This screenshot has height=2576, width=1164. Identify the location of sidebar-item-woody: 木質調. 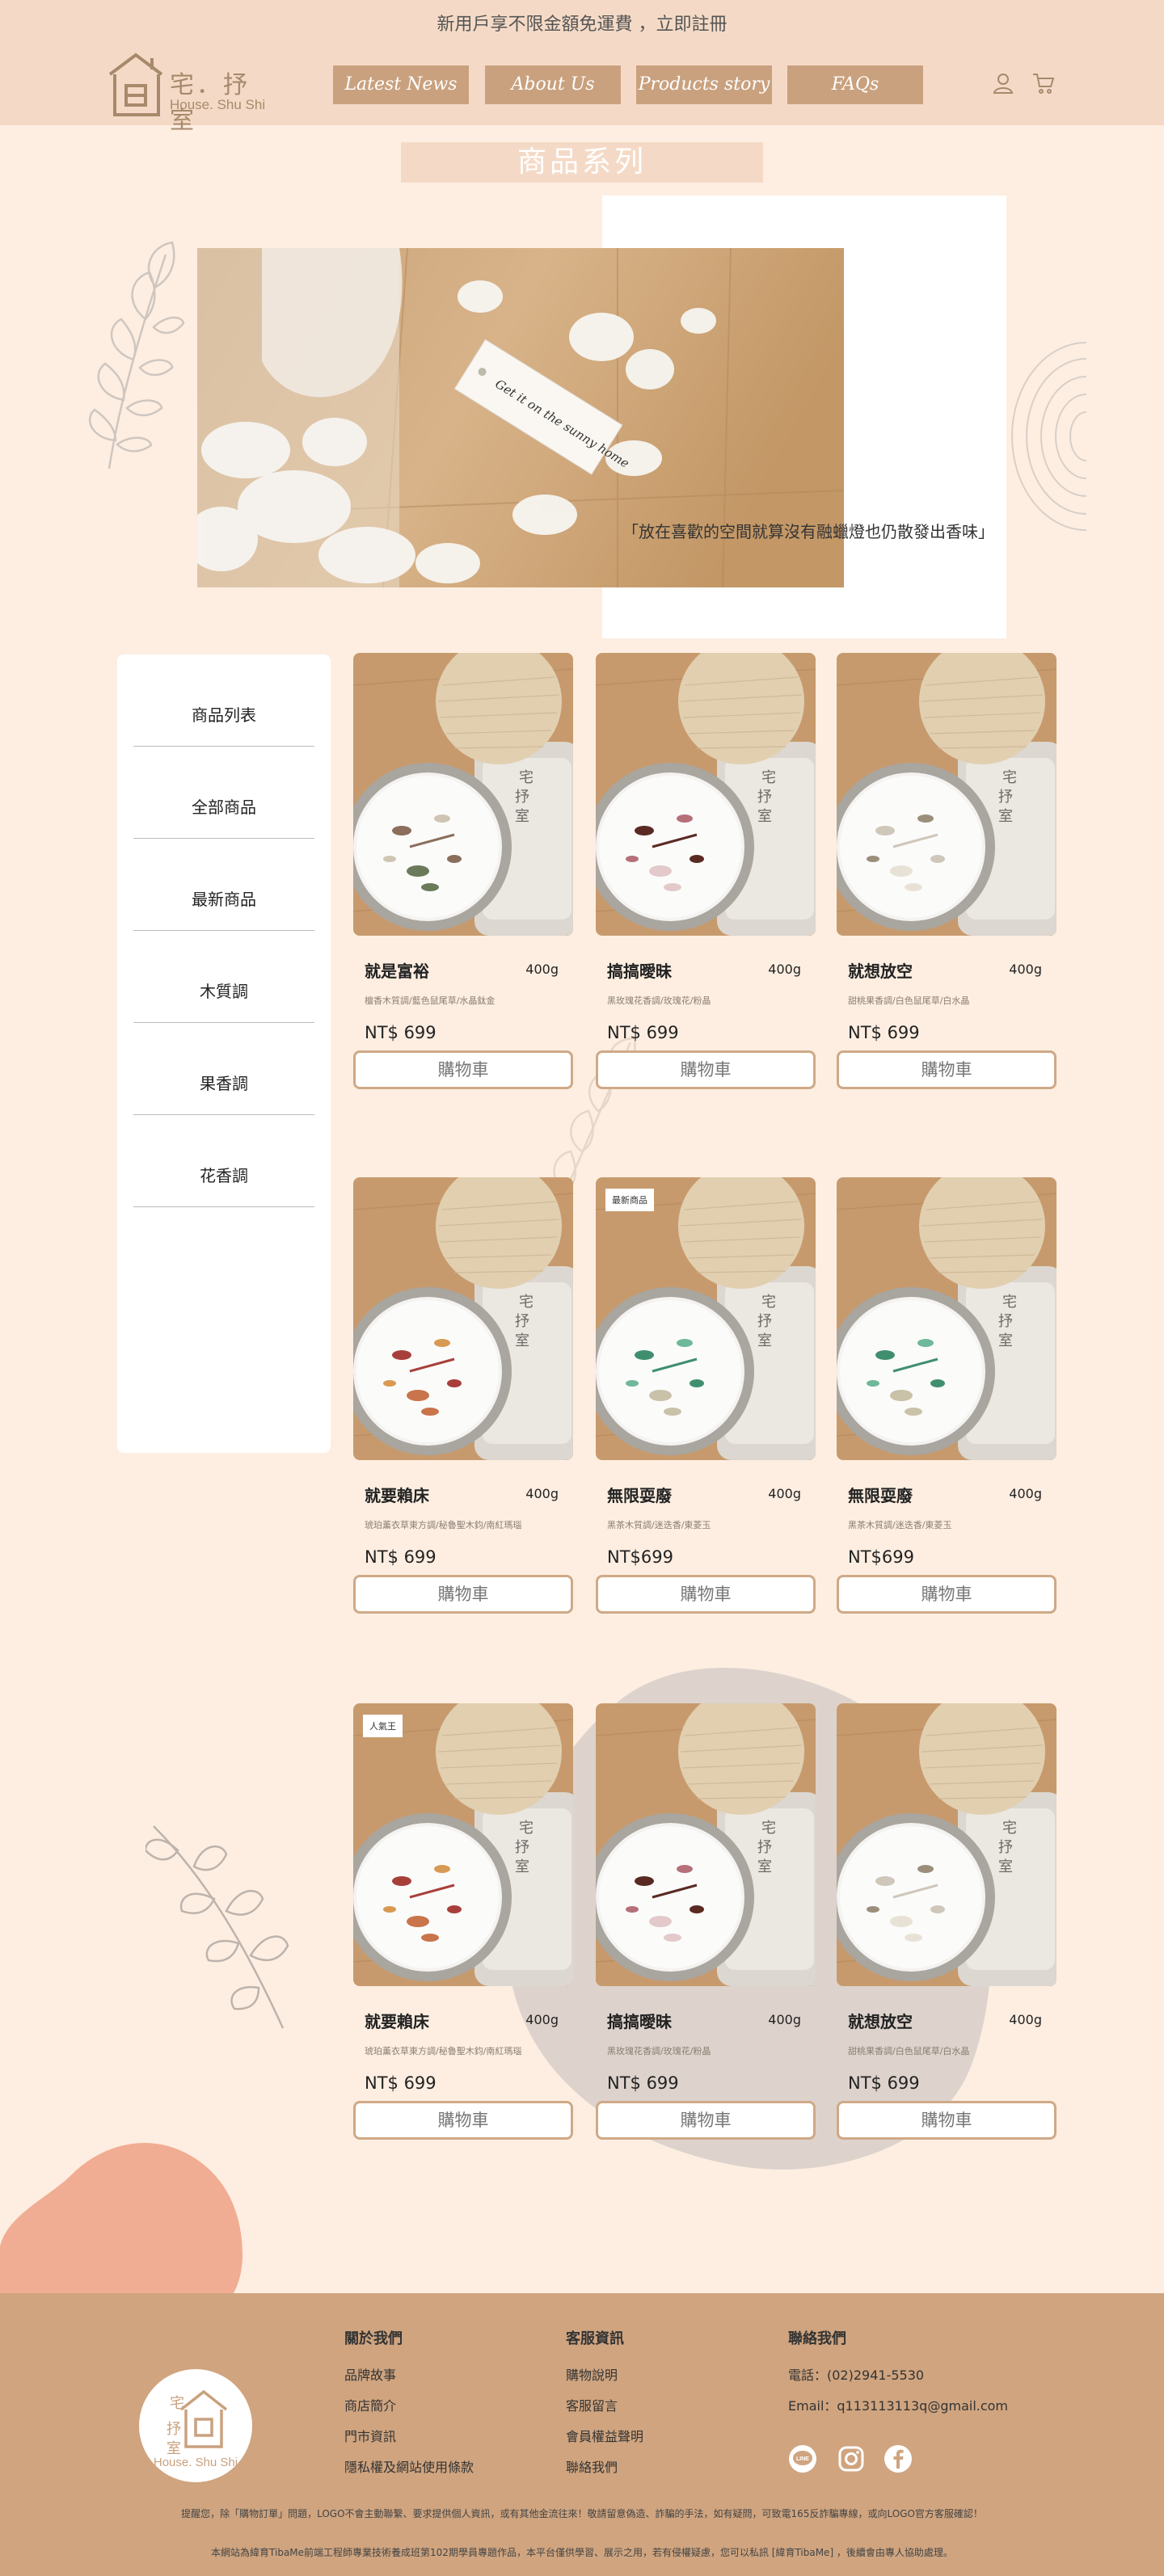
(223, 977).